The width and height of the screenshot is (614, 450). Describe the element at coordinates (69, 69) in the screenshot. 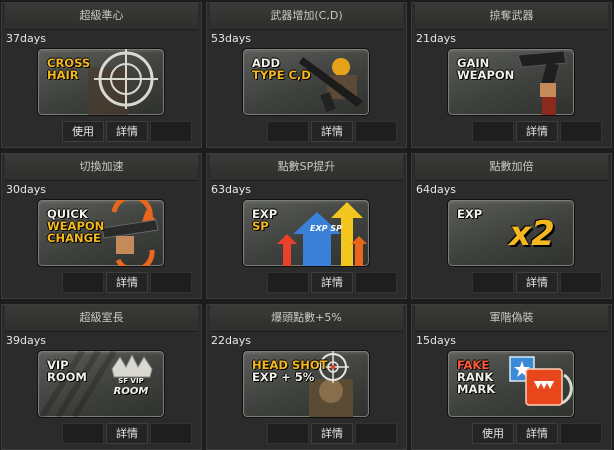

I see `item-label: CROSS HAIR` at that location.